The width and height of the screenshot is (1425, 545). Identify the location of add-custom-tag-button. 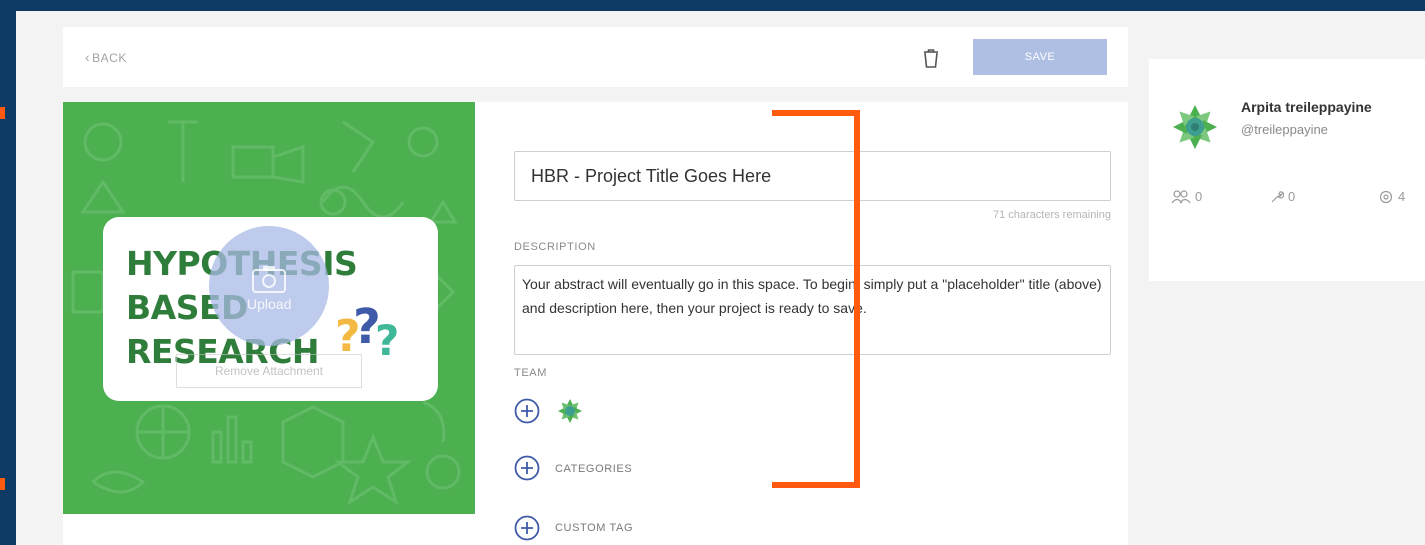
(527, 528).